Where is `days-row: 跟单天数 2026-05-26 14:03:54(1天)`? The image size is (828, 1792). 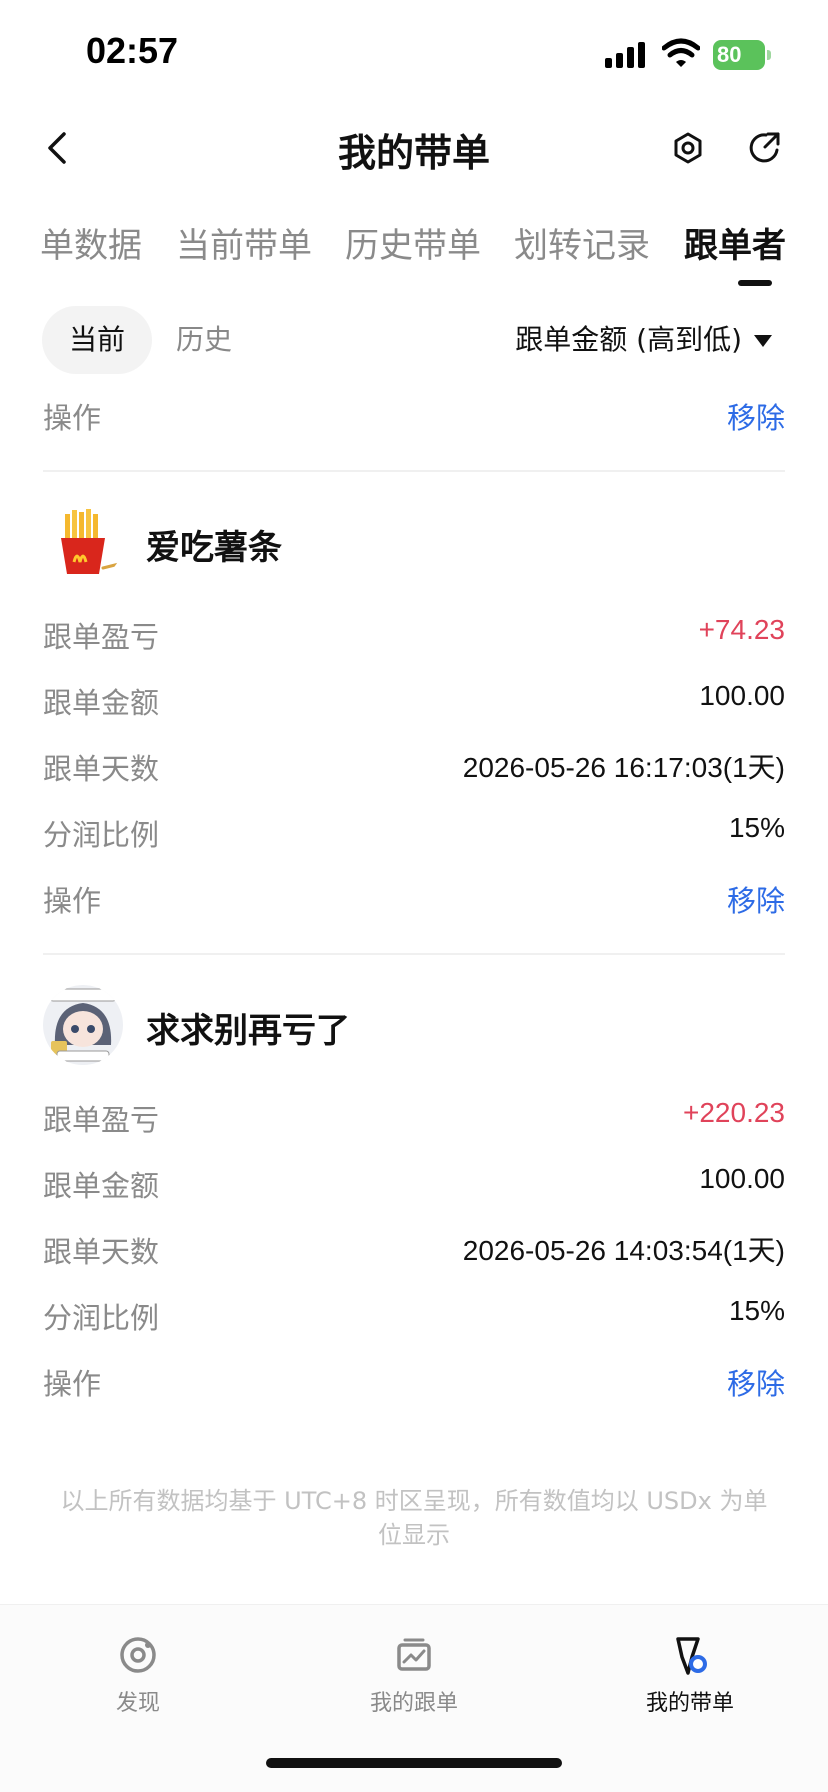 days-row: 跟单天数 2026-05-26 14:03:54(1天) is located at coordinates (414, 1251).